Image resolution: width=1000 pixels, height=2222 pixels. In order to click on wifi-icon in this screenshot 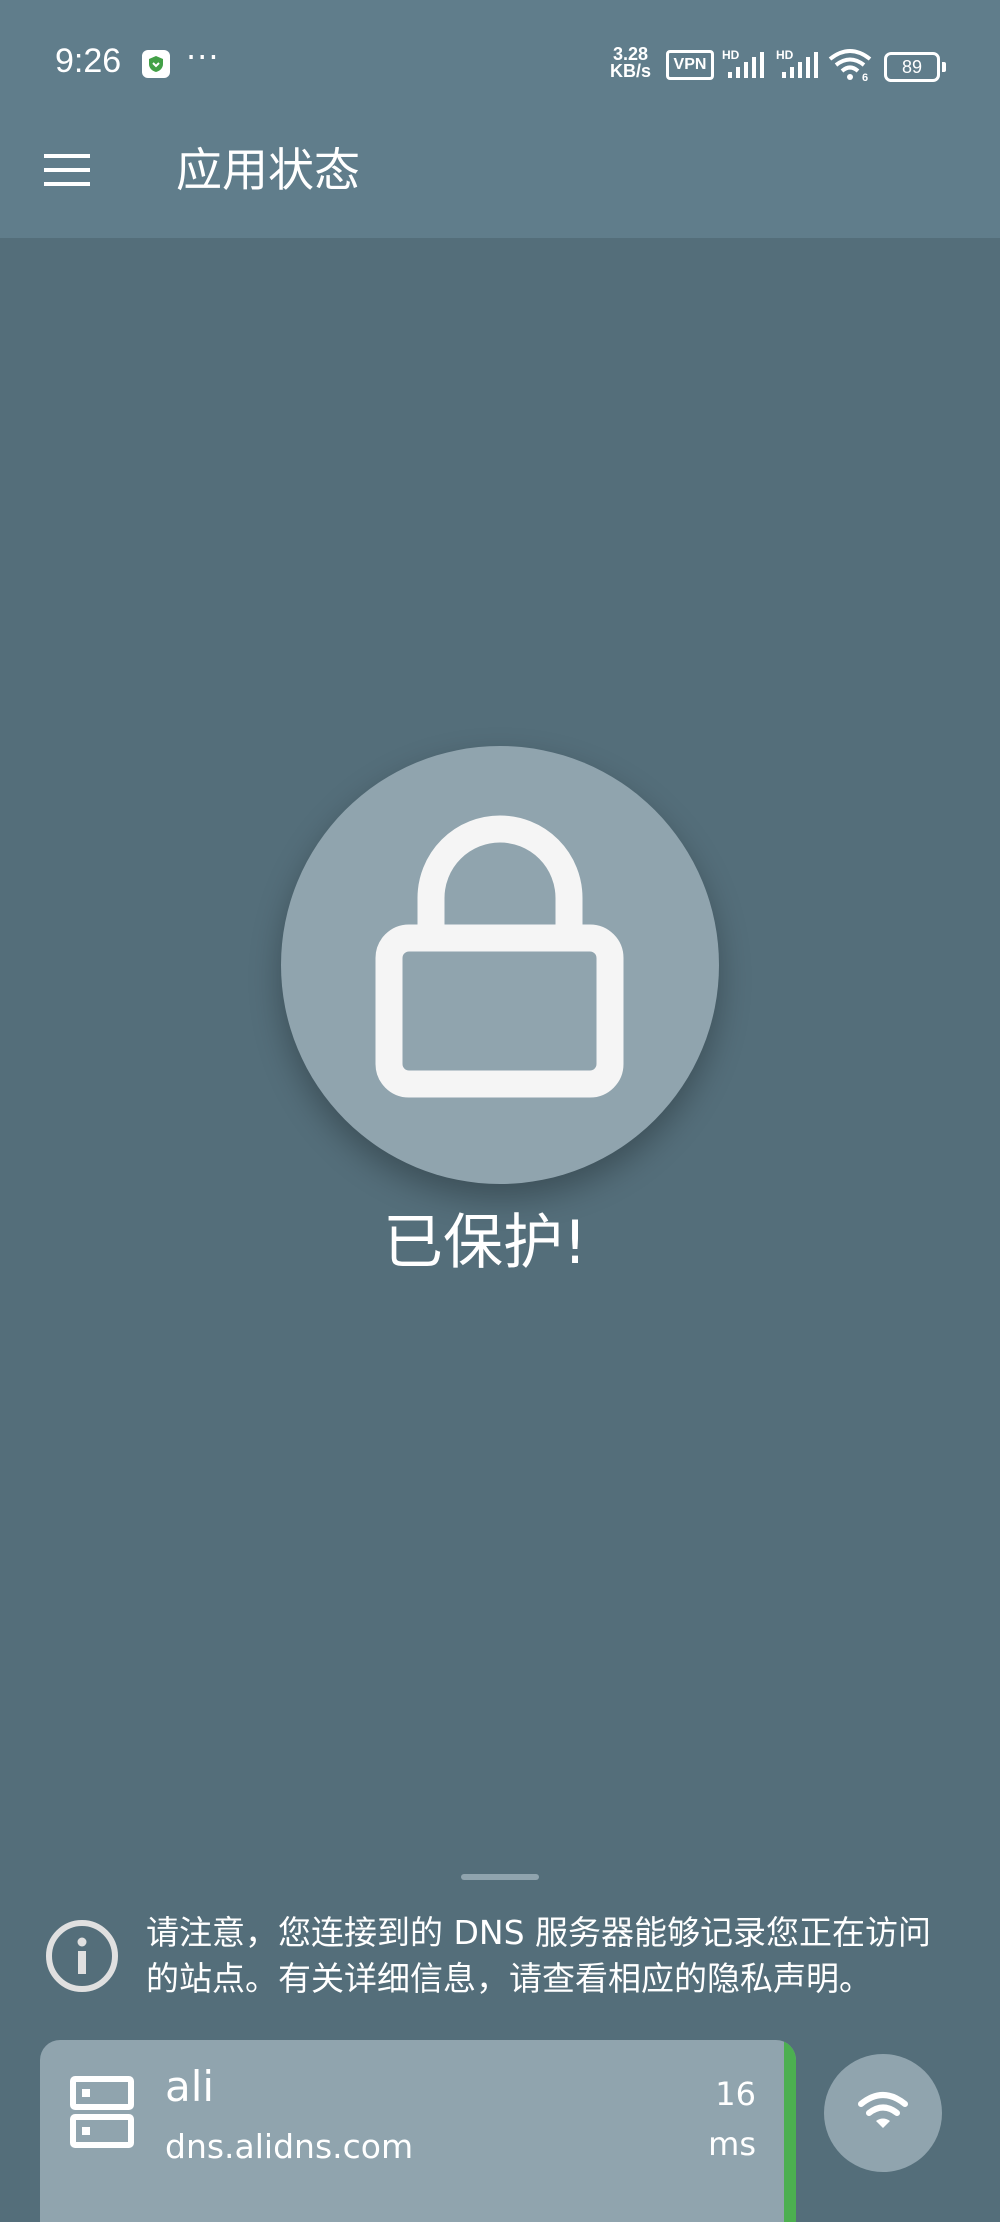, I will do `click(883, 2110)`.